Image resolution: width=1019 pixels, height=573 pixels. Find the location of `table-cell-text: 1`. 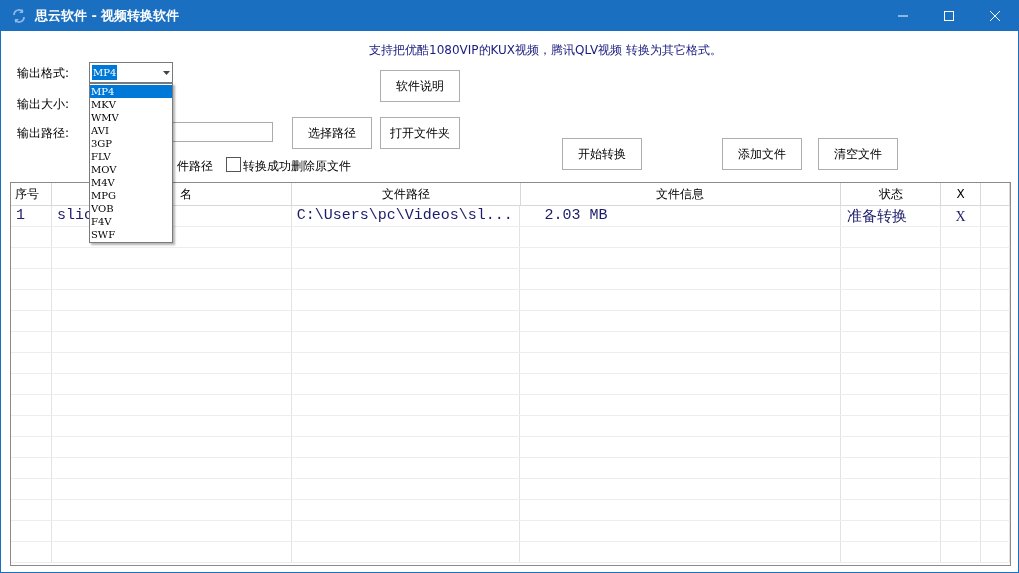

table-cell-text: 1 is located at coordinates (20, 215).